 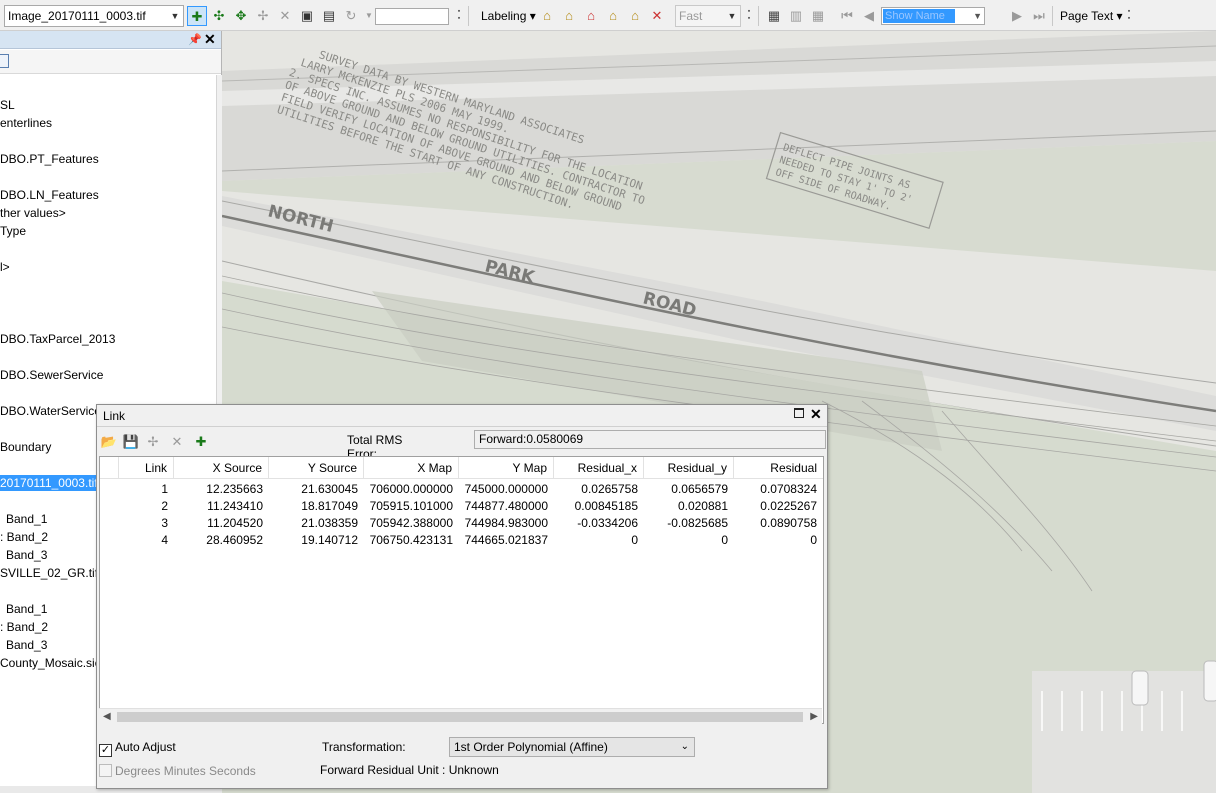 What do you see at coordinates (635, 16) in the screenshot?
I see `view-unplaced-labels-icon: ⌂` at bounding box center [635, 16].